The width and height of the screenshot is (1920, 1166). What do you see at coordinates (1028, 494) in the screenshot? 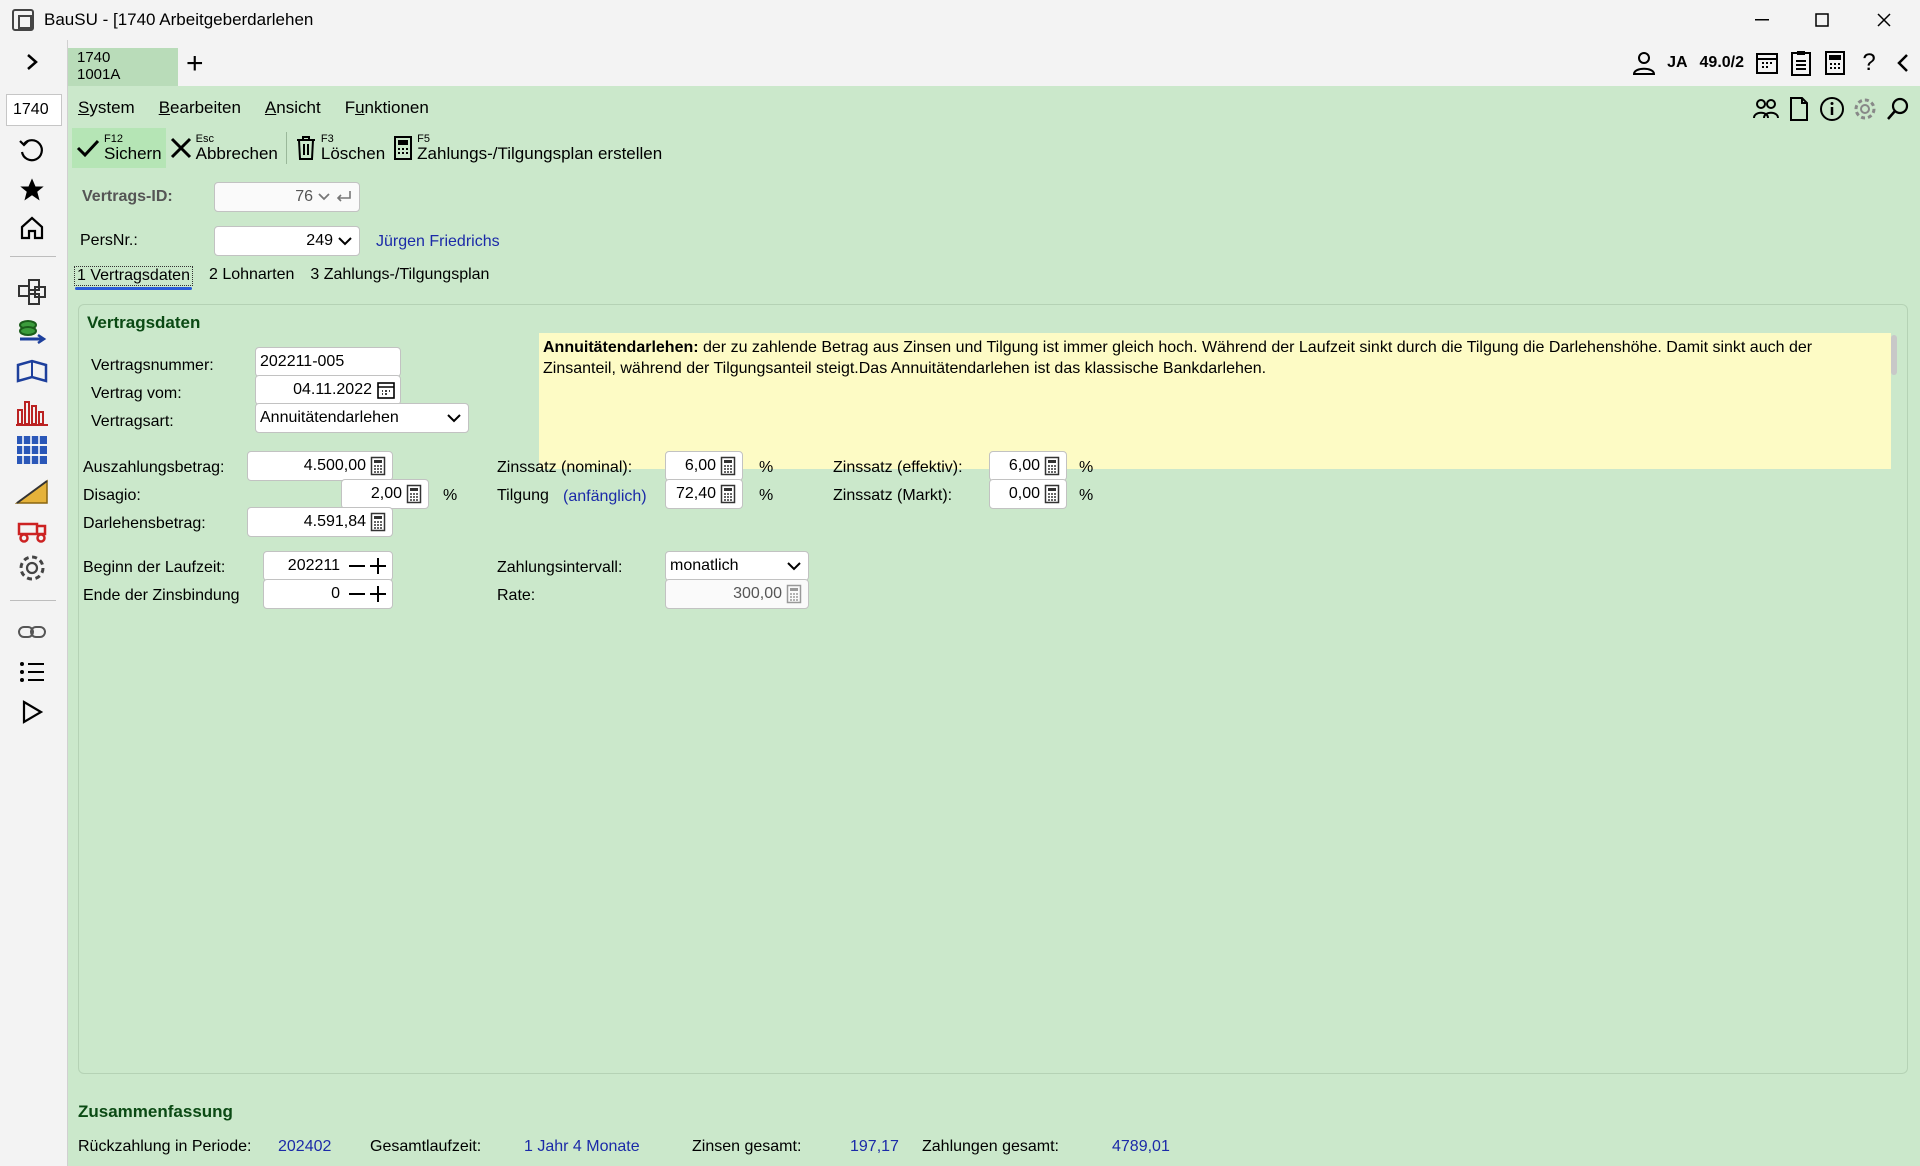
I see `zins-markt-field: 0,00` at bounding box center [1028, 494].